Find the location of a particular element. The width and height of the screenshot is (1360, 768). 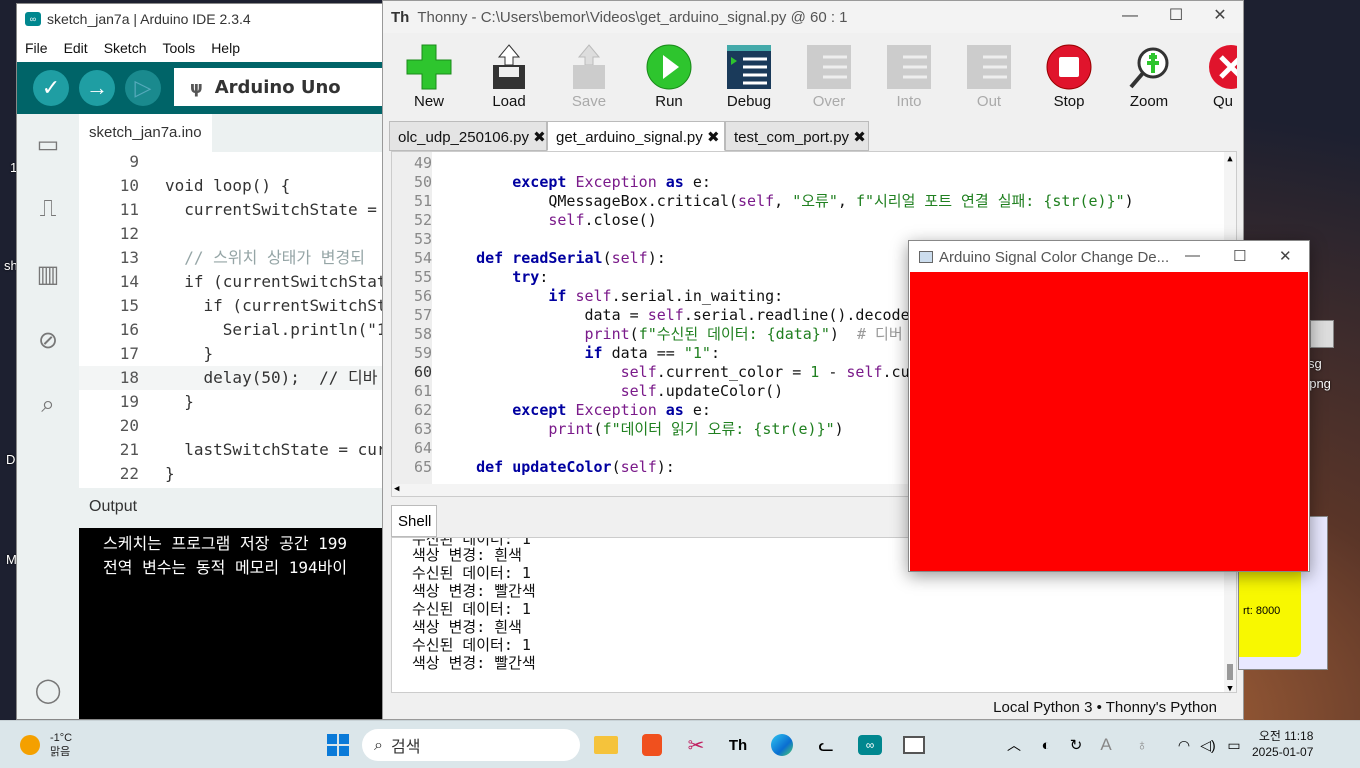

step-into-label: Into is located at coordinates (909, 101).